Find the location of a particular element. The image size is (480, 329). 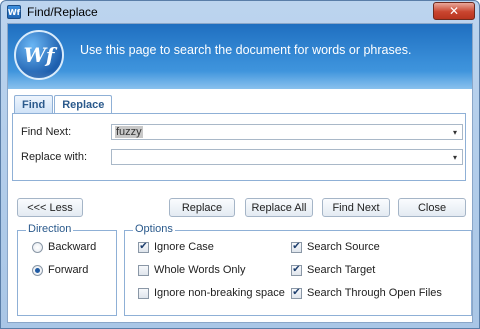

search-open-files-checkbox: ✔ Search Through Open Files is located at coordinates (366, 293).